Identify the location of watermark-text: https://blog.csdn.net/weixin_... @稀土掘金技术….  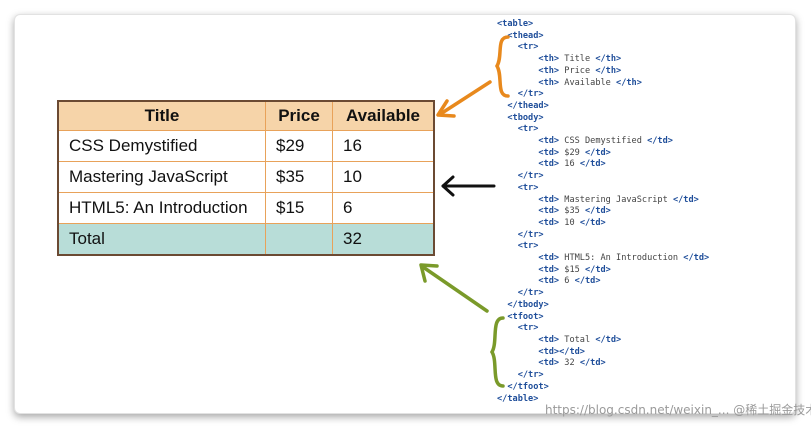
(678, 410).